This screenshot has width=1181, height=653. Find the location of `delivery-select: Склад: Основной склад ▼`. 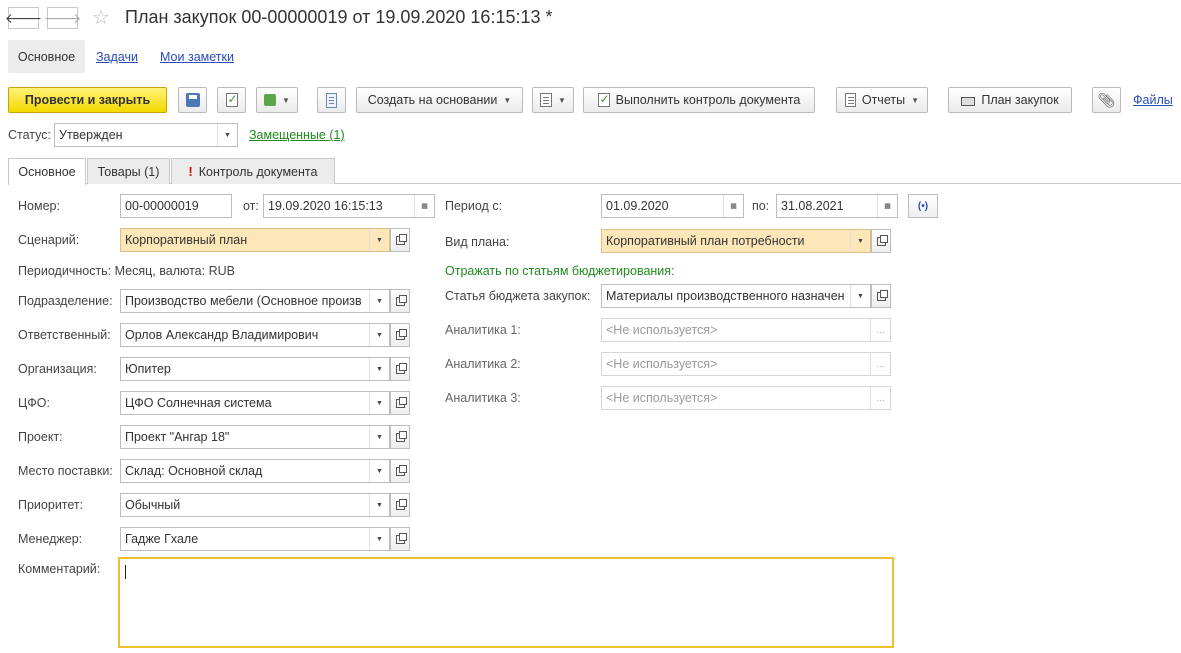

delivery-select: Склад: Основной склад ▼ is located at coordinates (255, 471).